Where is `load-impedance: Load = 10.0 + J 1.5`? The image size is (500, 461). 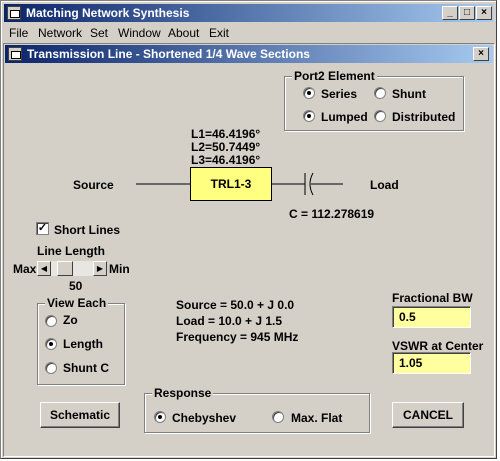
load-impedance: Load = 10.0 + J 1.5 is located at coordinates (229, 321).